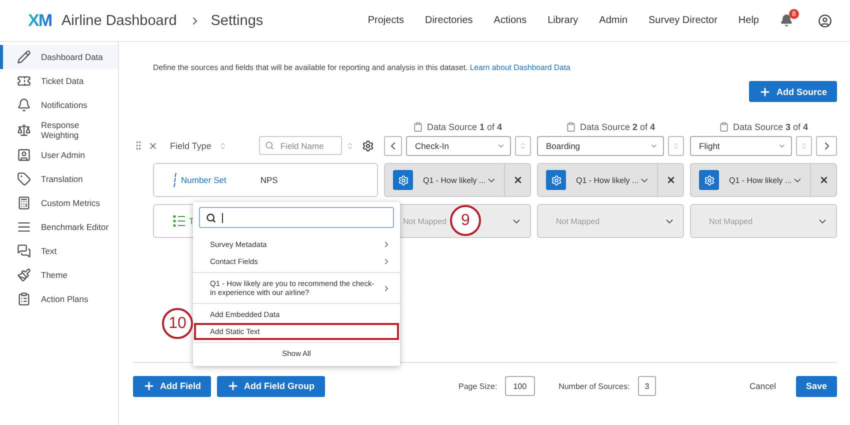 This screenshot has height=425, width=850. Describe the element at coordinates (563, 20) in the screenshot. I see `nav-link: Library` at that location.